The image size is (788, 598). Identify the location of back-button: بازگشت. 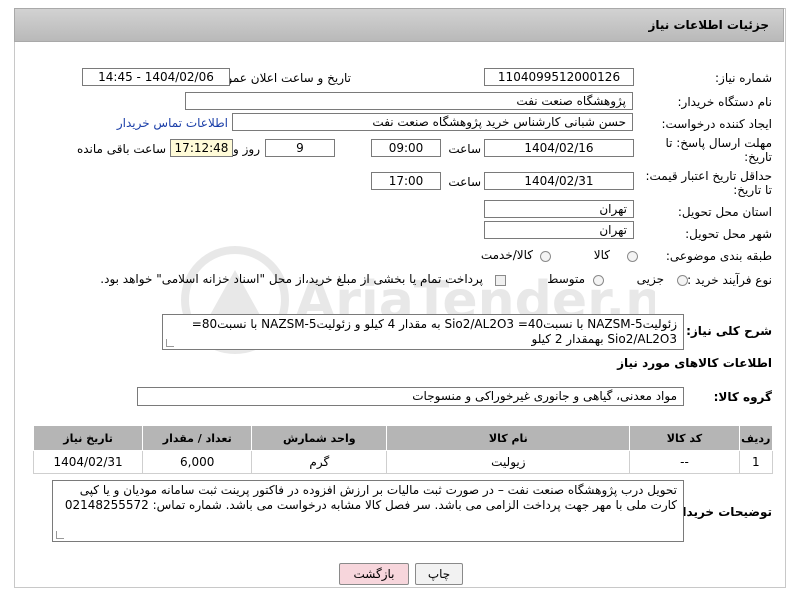
(374, 574).